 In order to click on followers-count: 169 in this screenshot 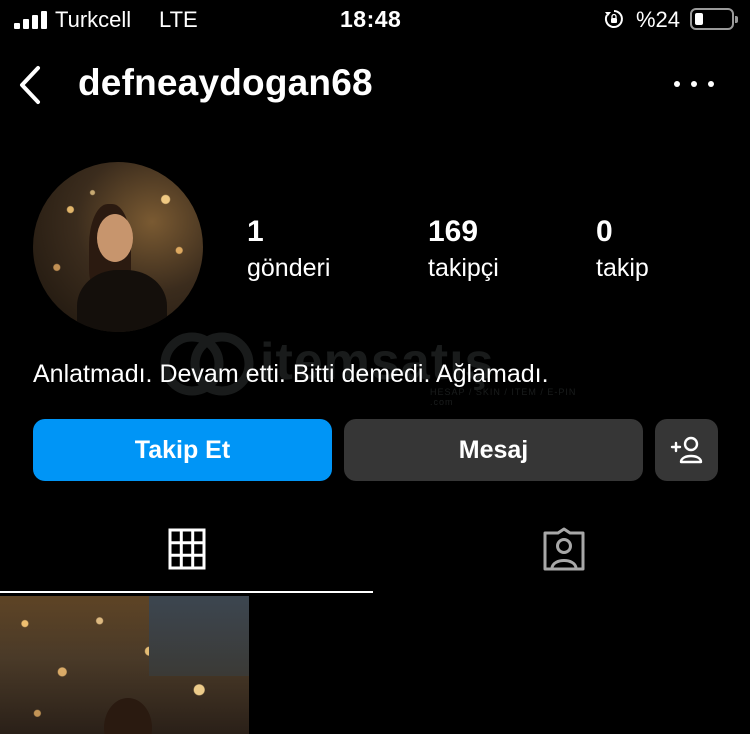, I will do `click(453, 232)`.